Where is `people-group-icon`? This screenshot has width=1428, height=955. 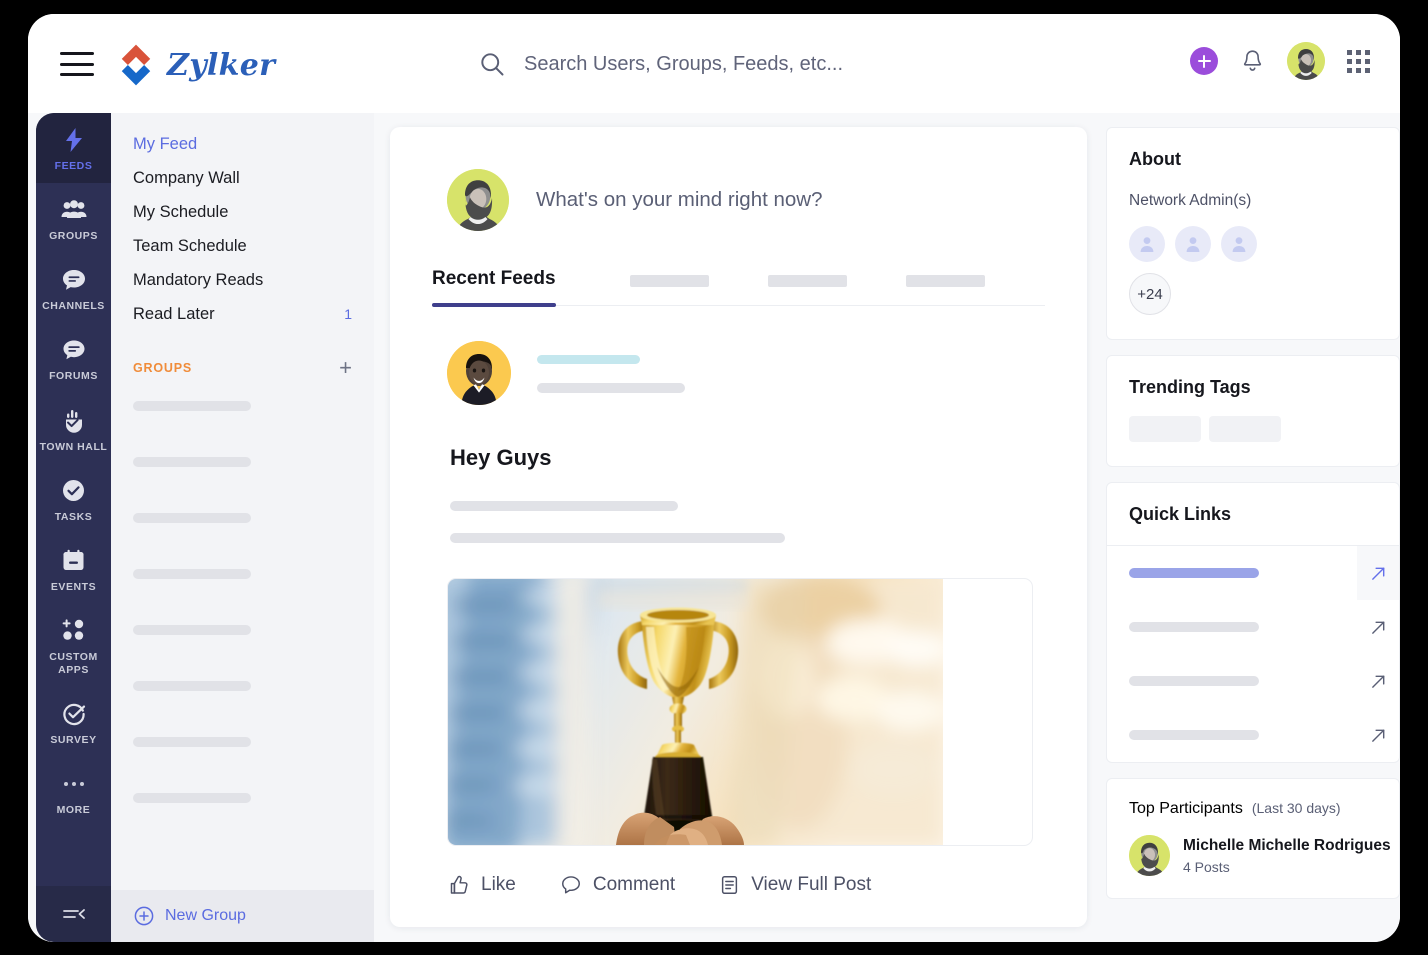
people-group-icon is located at coordinates (74, 210).